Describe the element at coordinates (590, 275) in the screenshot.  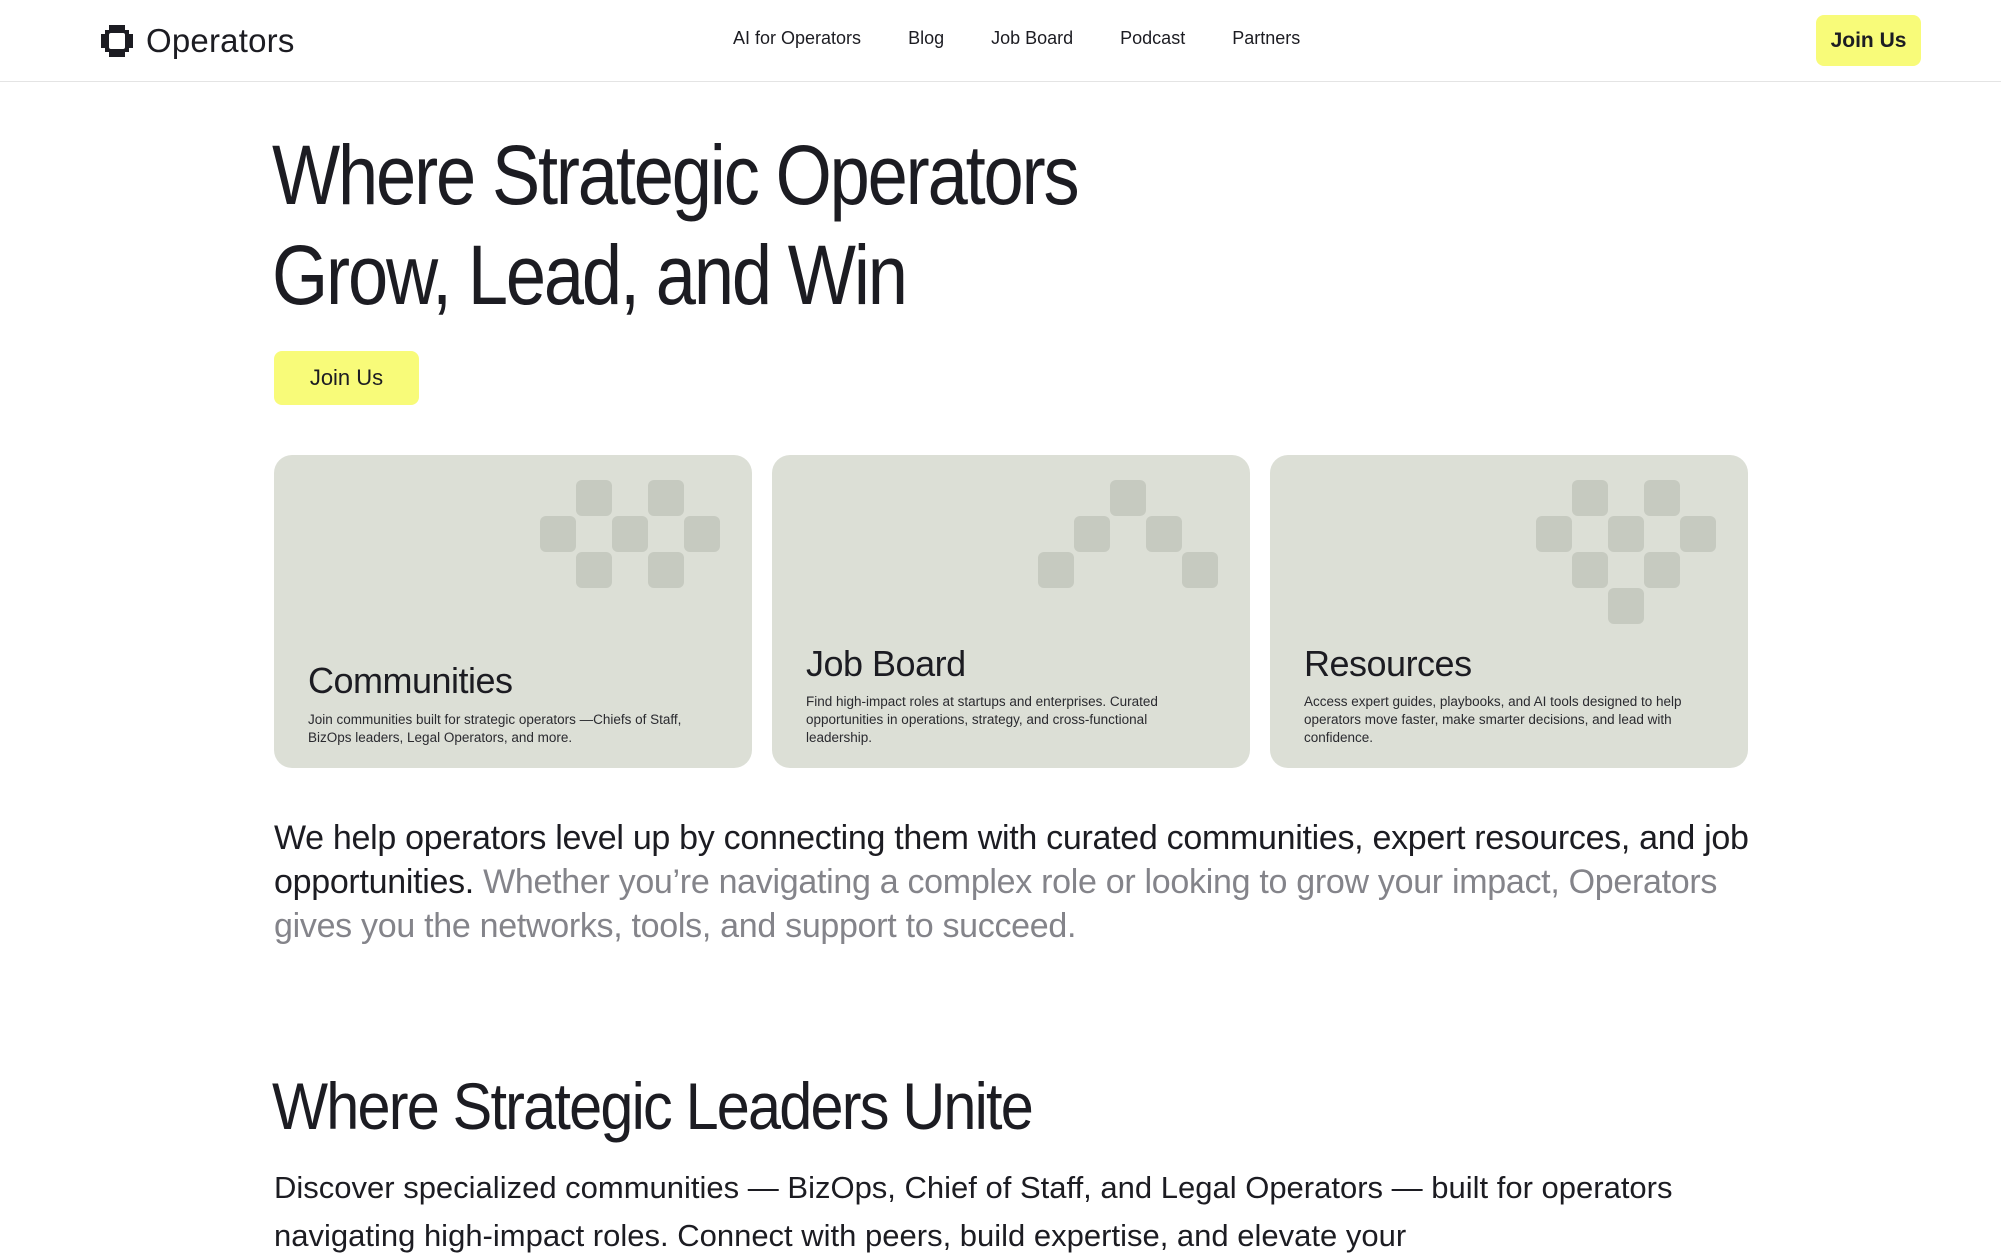
I see `hero-title-line-2: Grow, Lead, and Win` at that location.